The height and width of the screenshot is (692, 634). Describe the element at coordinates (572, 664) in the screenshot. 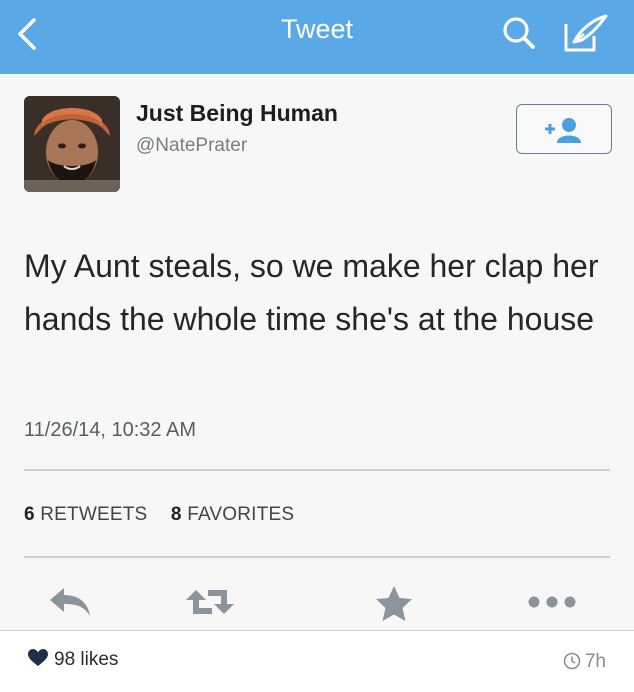

I see `clock-icon` at that location.